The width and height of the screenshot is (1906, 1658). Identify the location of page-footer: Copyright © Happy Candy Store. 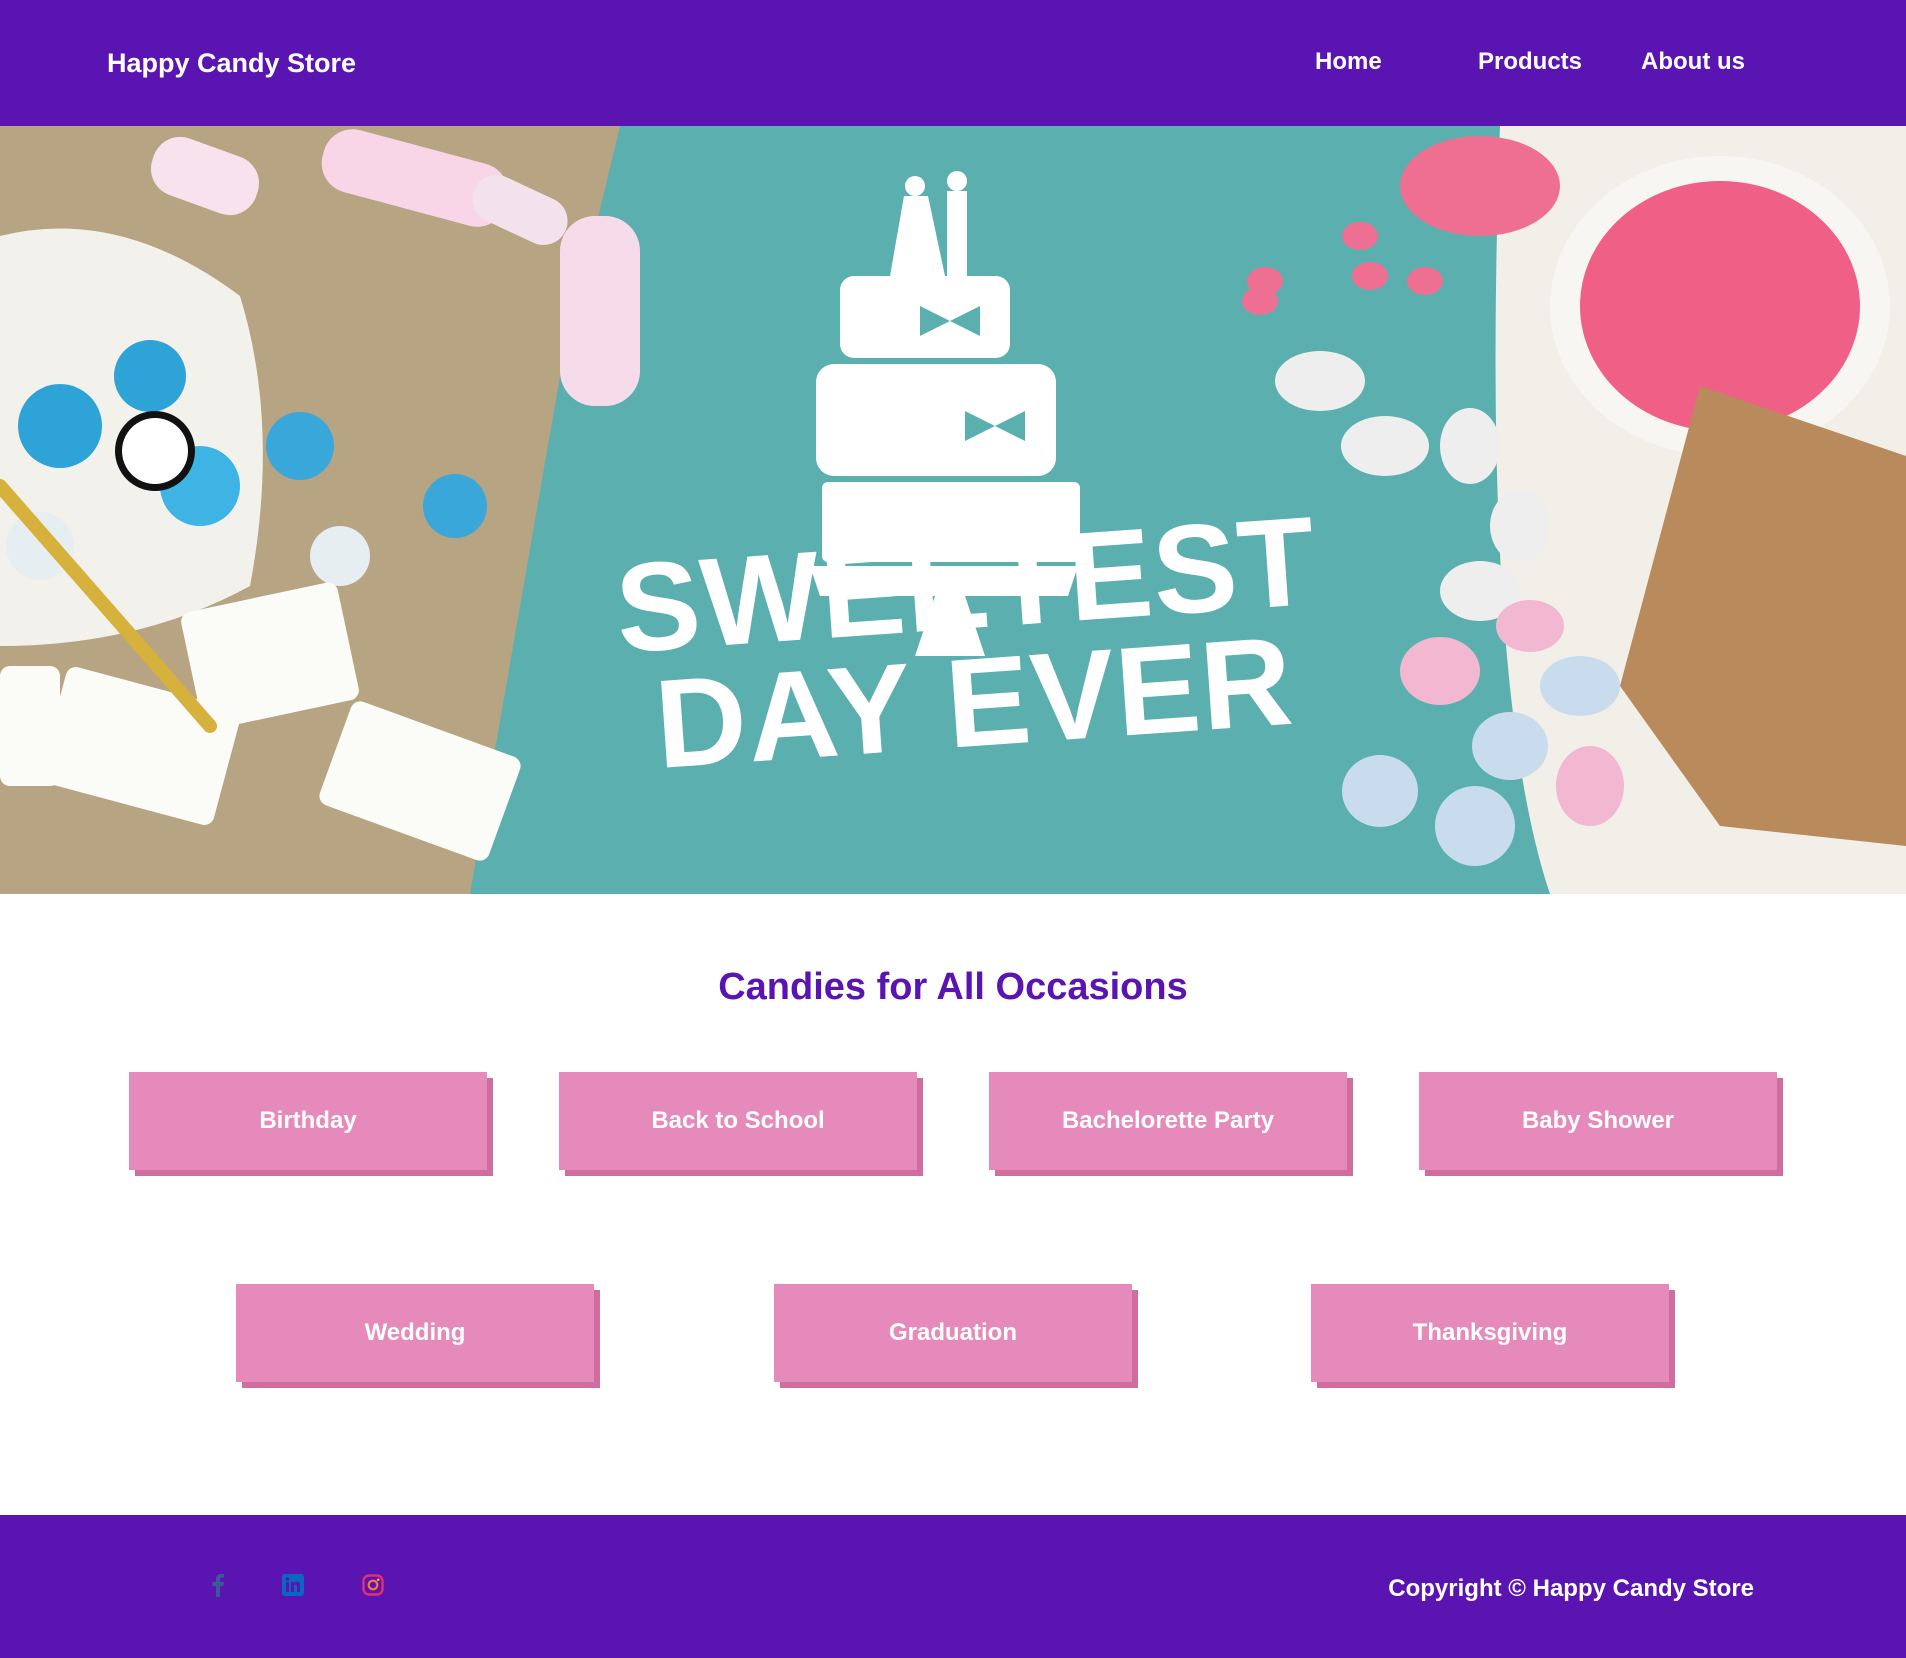
(953, 1586).